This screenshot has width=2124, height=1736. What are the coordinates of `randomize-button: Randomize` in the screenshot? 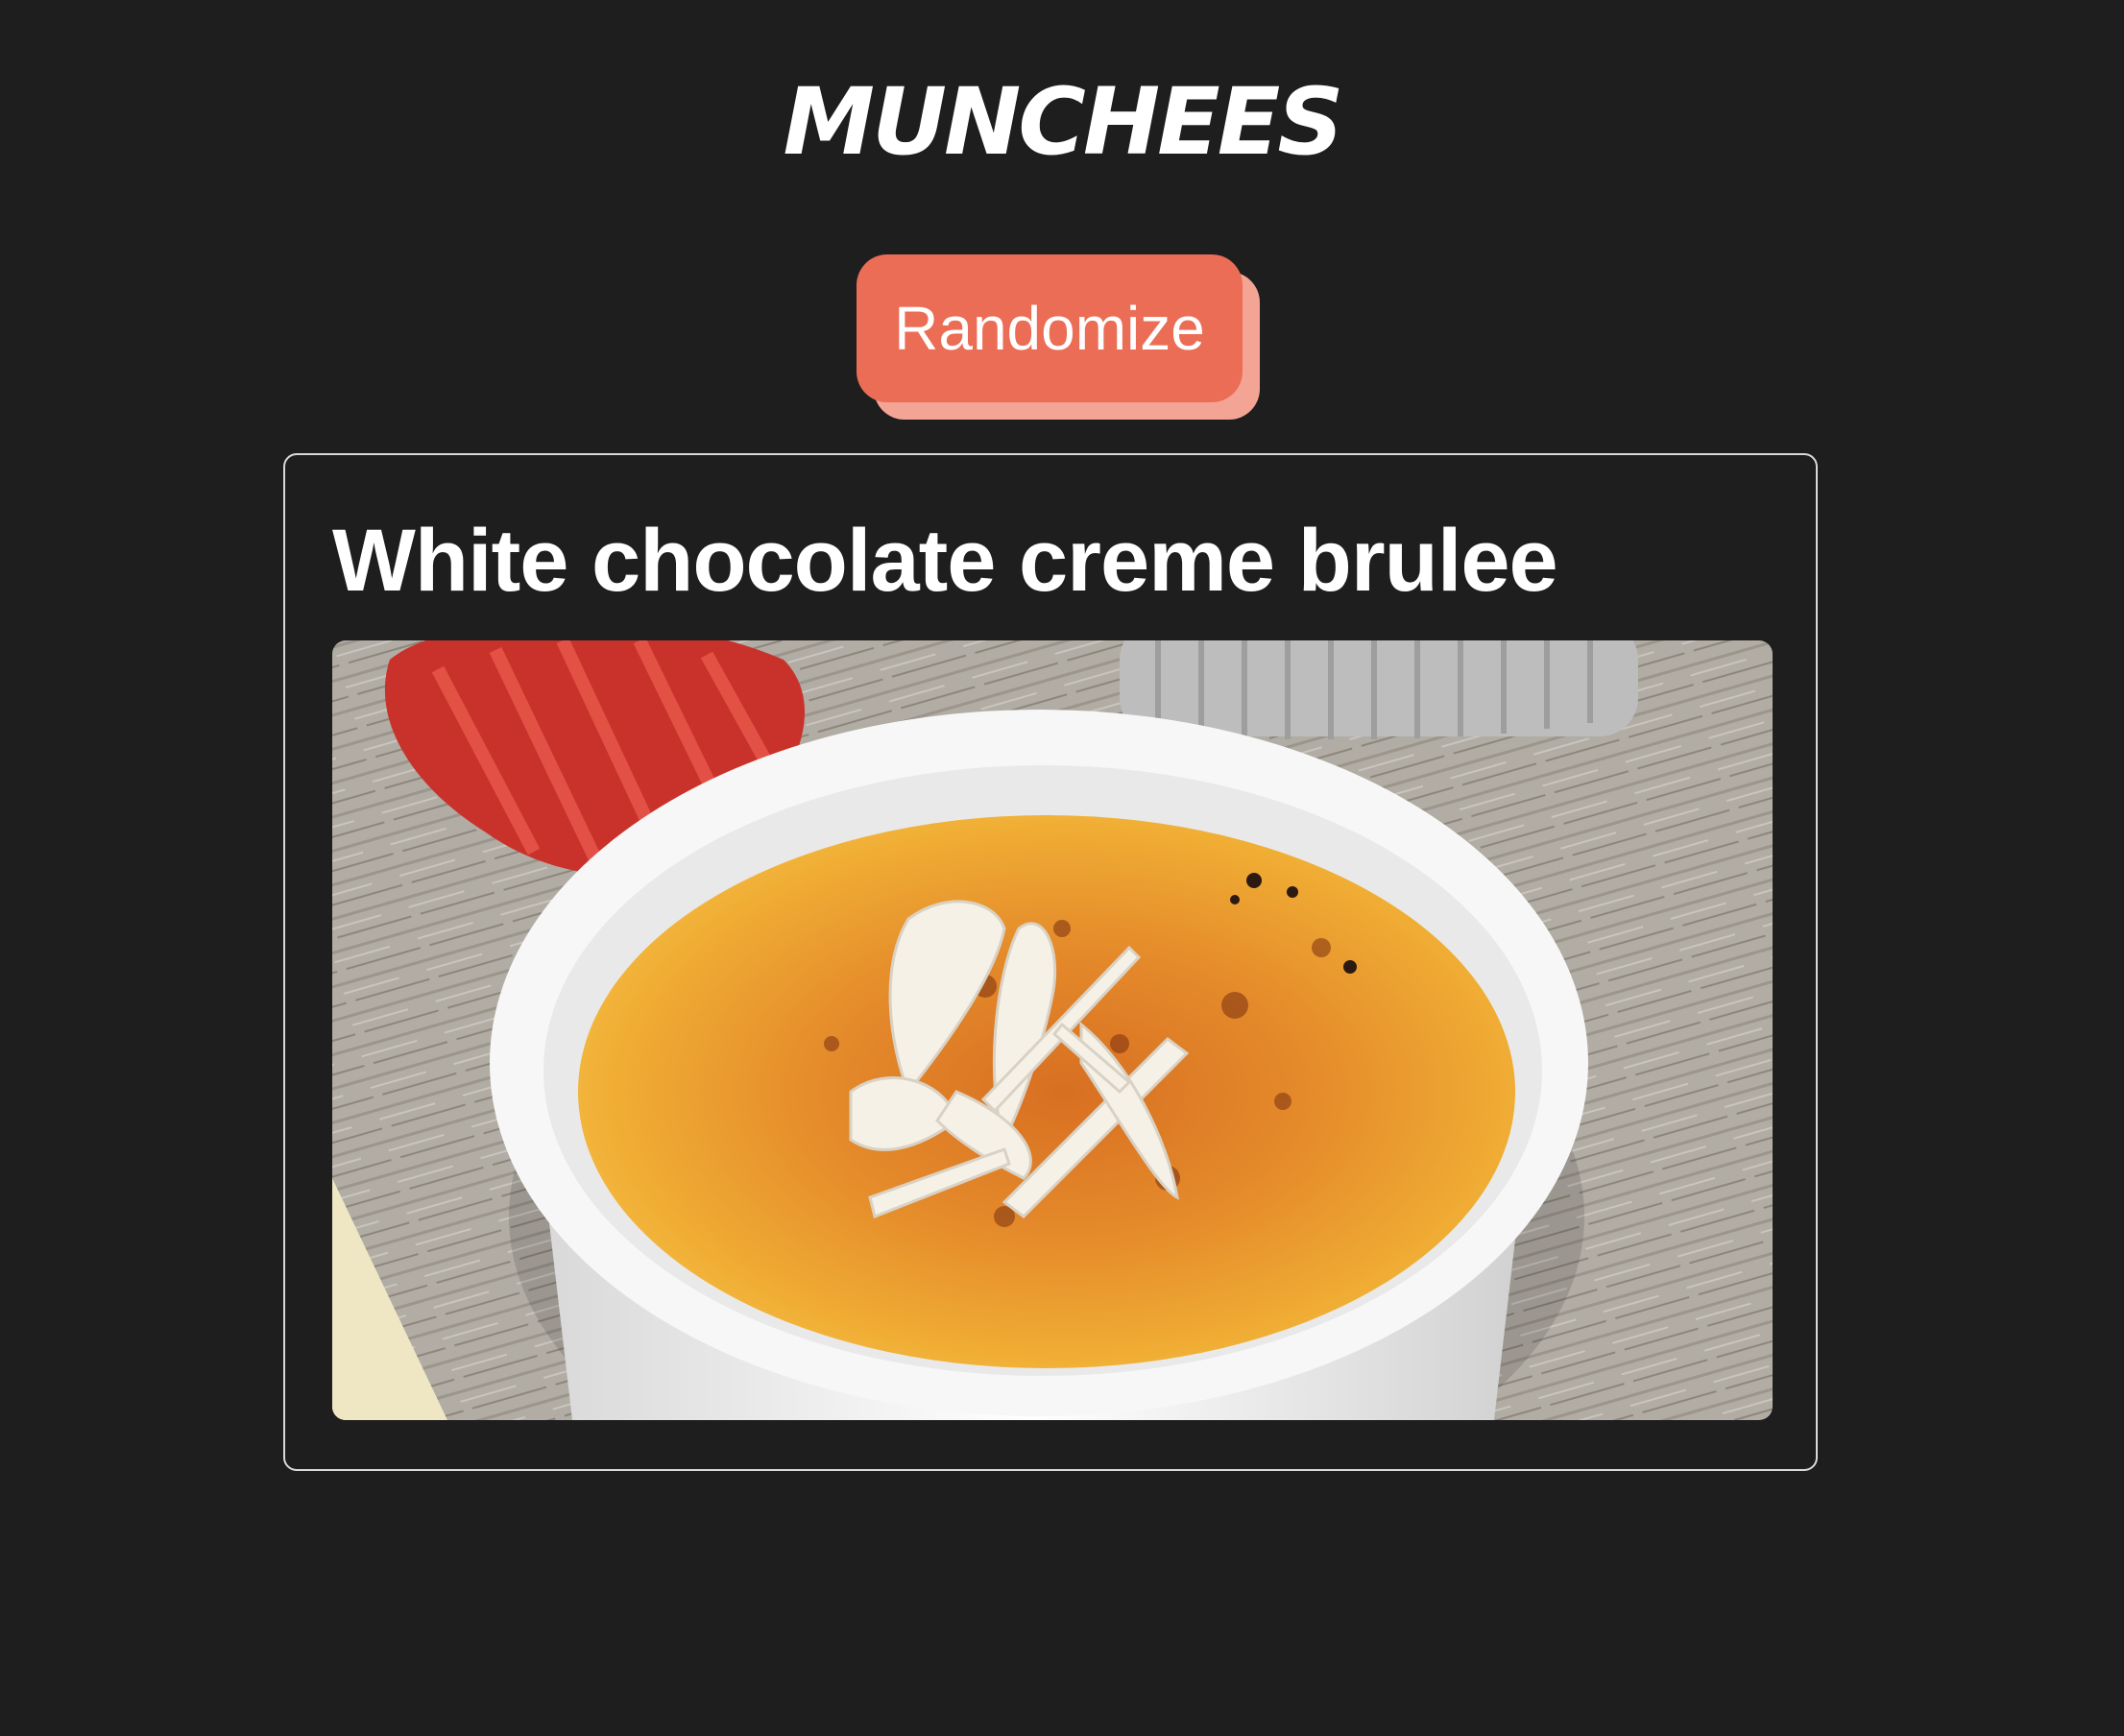 It's located at (1050, 328).